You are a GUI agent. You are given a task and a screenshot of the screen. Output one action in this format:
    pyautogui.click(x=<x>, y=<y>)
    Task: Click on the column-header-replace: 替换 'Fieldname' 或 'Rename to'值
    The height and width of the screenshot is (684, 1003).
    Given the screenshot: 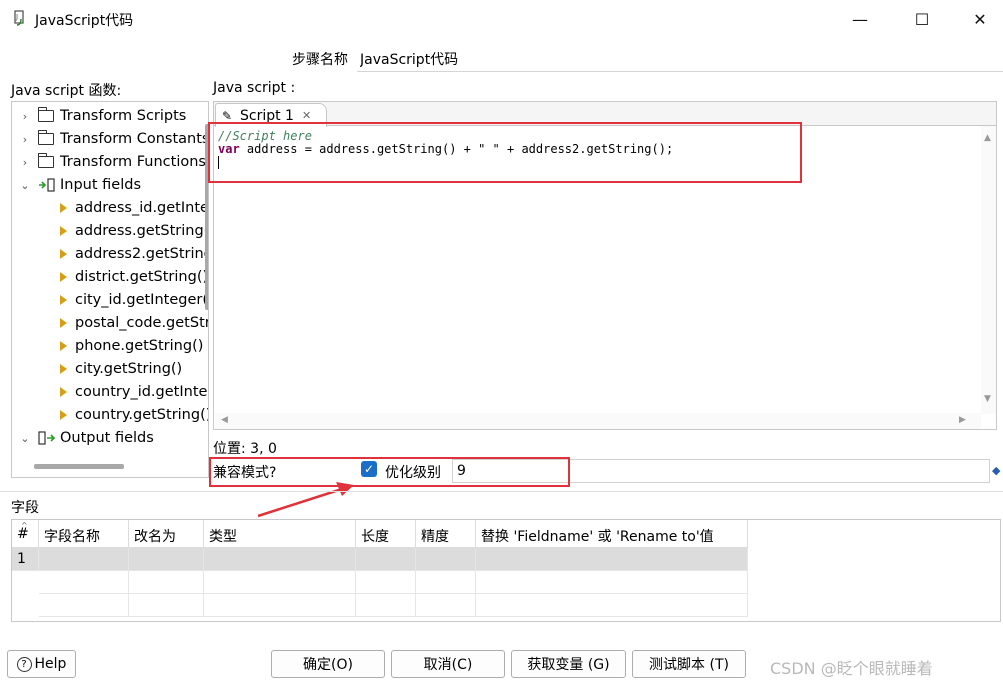 What is the action you would take?
    pyautogui.click(x=612, y=534)
    